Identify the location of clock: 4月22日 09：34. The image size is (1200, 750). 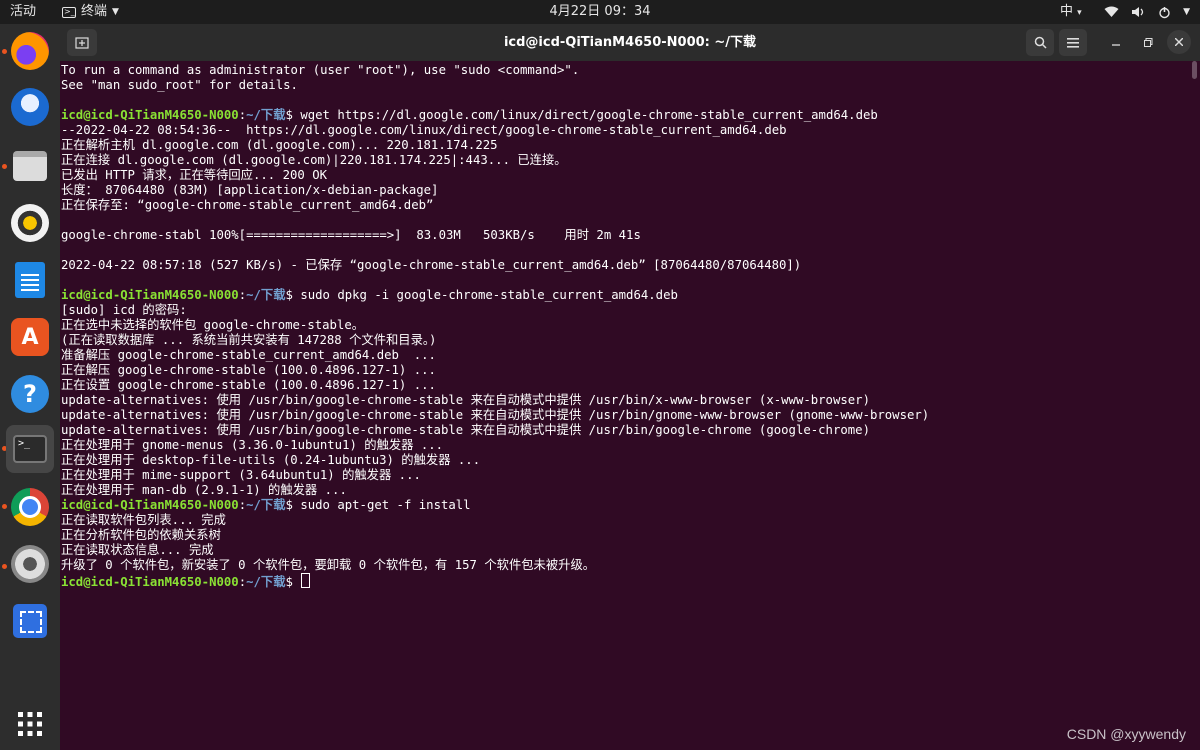
(599, 11).